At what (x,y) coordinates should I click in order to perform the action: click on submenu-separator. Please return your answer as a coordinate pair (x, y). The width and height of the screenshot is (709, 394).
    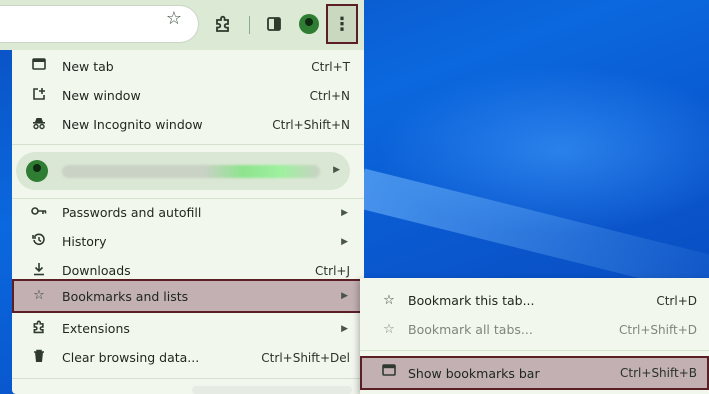
    Looking at the image, I should click on (534, 350).